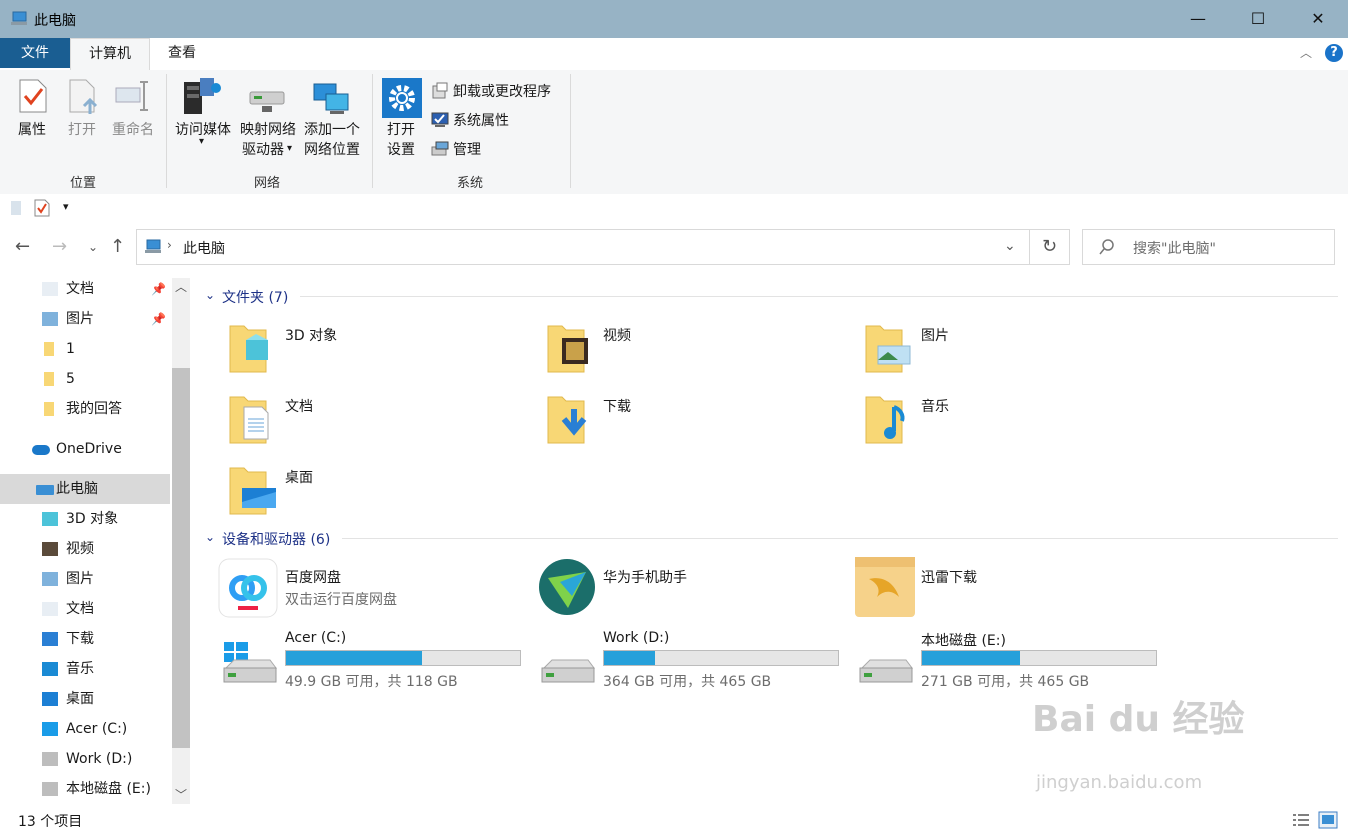 The width and height of the screenshot is (1348, 836). What do you see at coordinates (1014, 421) in the screenshot?
I see `folder-tile: 音乐` at bounding box center [1014, 421].